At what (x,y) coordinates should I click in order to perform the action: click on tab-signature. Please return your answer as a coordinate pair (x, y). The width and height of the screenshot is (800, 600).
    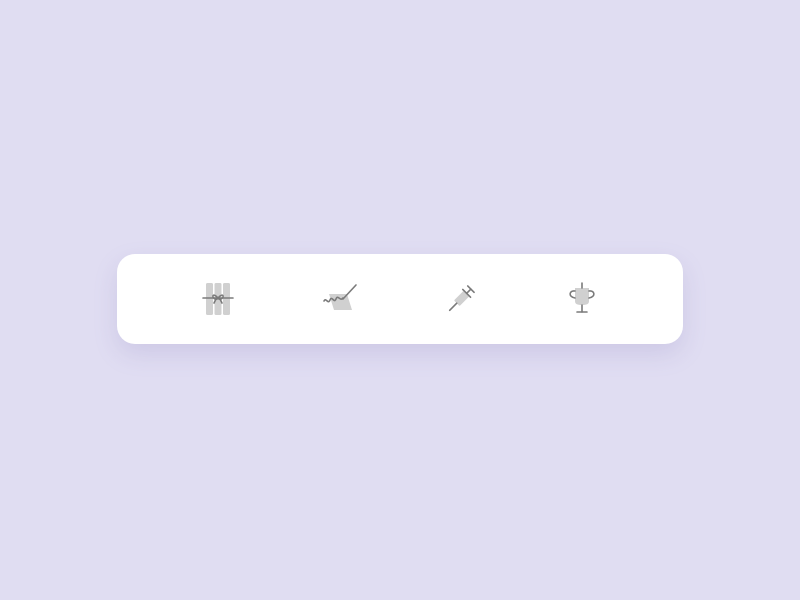
    Looking at the image, I should click on (339, 299).